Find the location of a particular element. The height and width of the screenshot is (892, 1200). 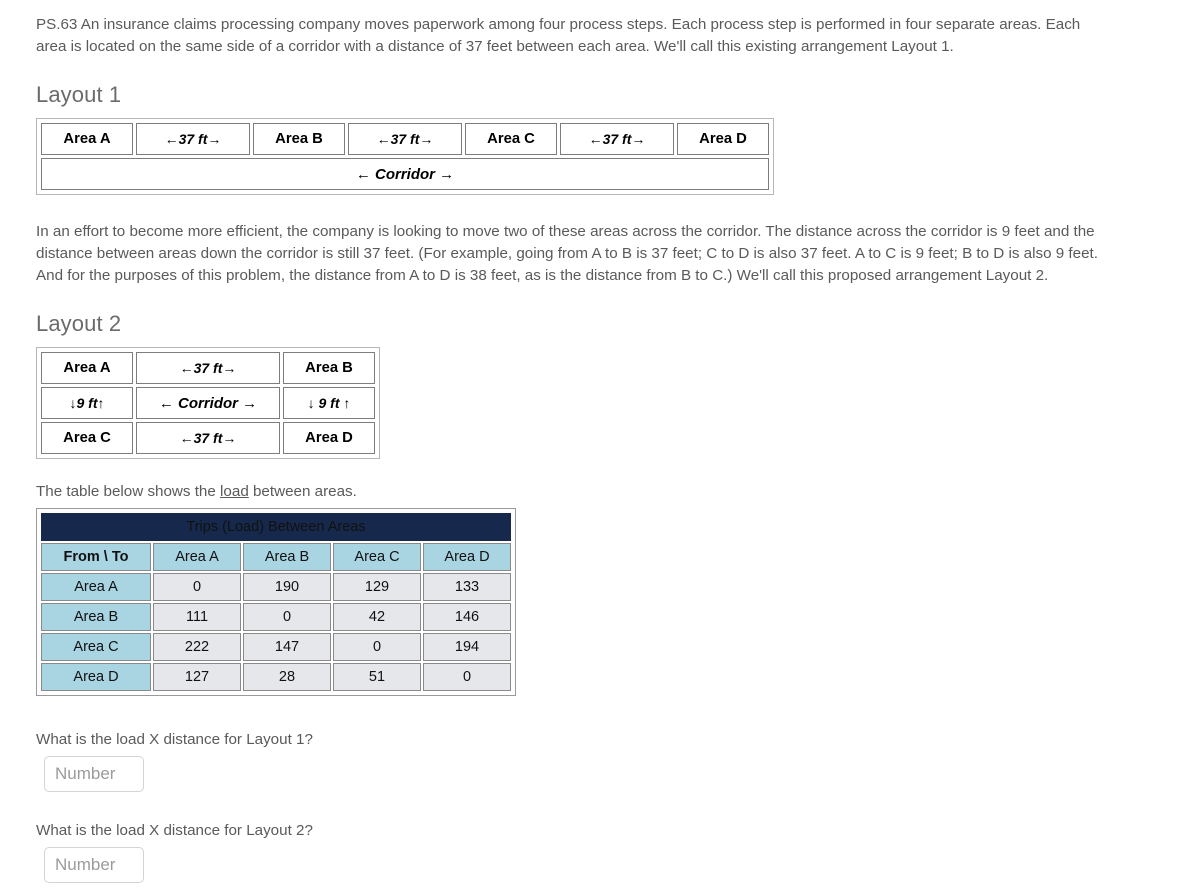

load-cell-d-b: 28 is located at coordinates (287, 677).